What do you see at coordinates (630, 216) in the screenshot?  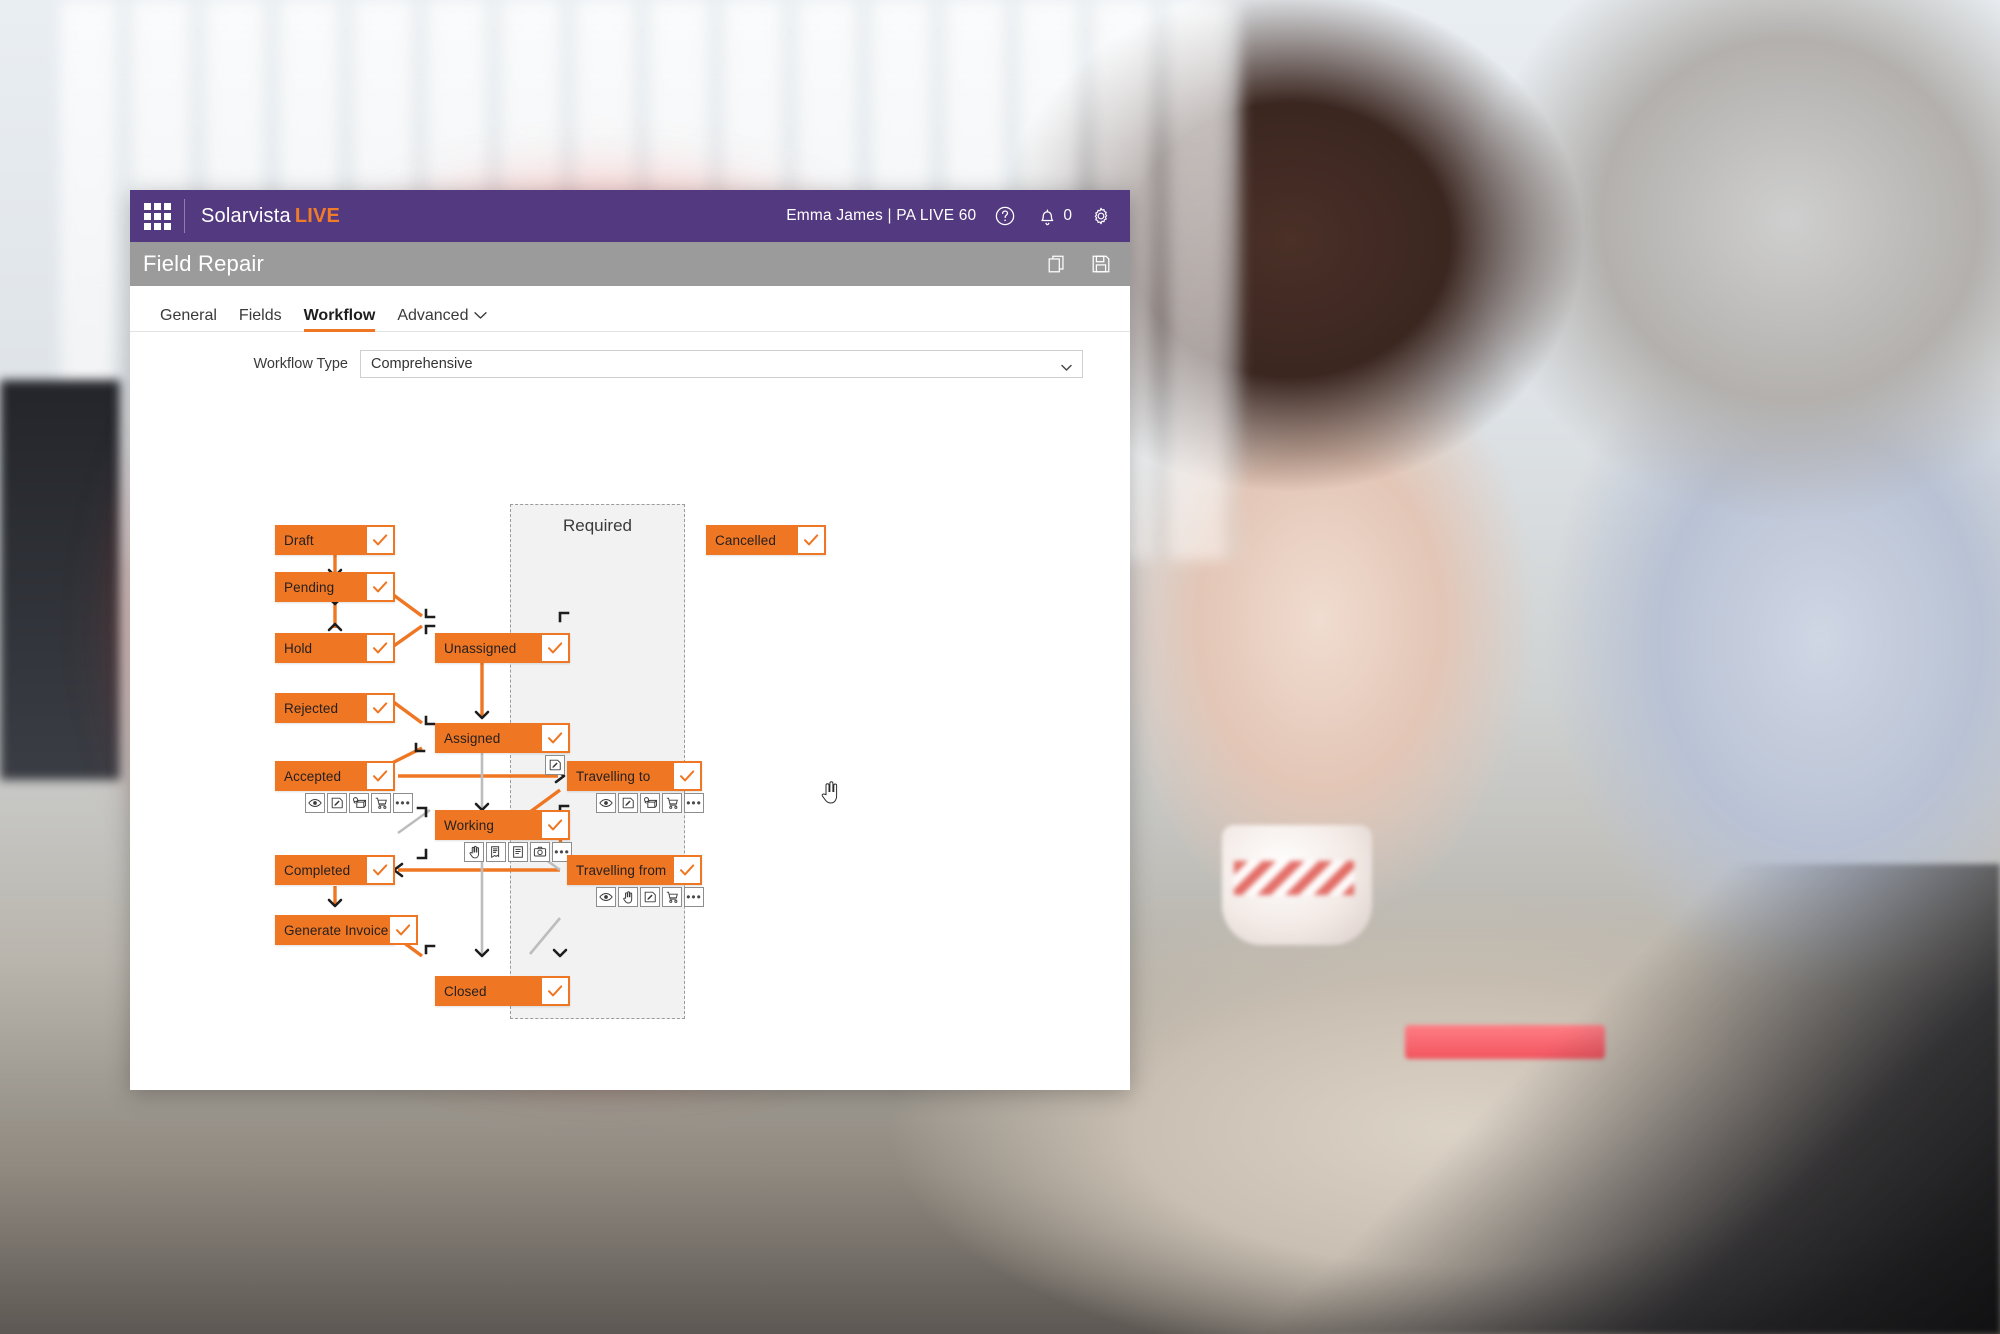 I see `top-navigation-bar: SolarvistaLIVE Emma James | PA LIVE 60` at bounding box center [630, 216].